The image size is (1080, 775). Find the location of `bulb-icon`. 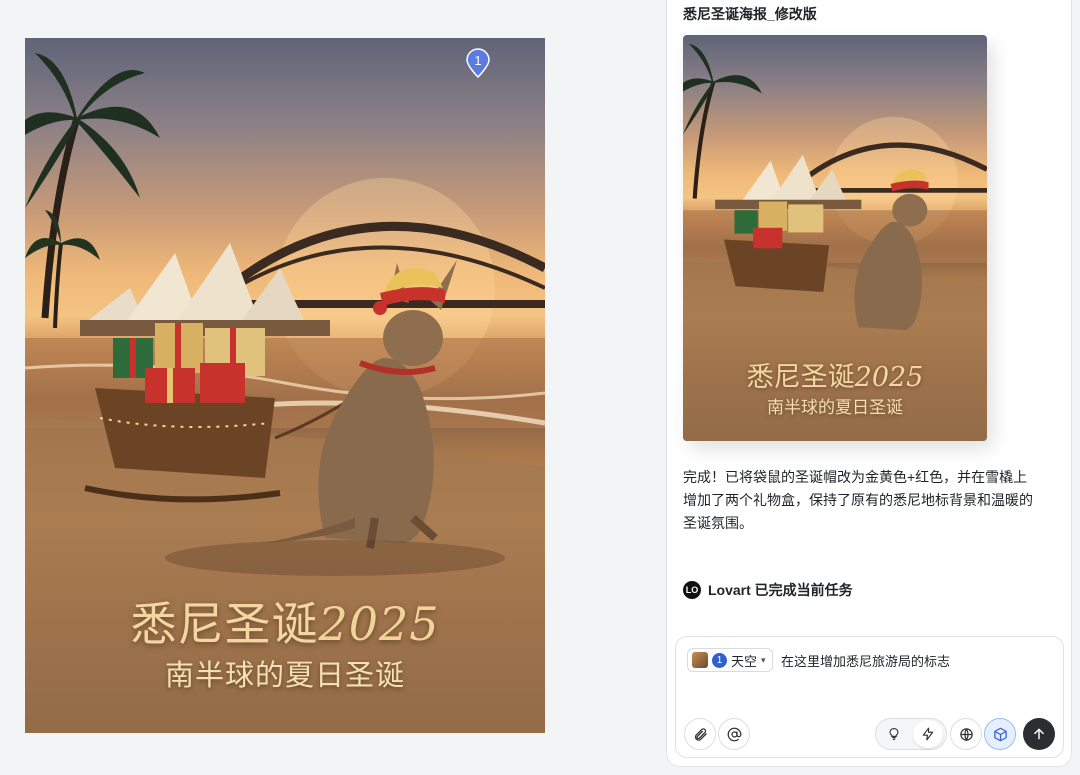

bulb-icon is located at coordinates (894, 734).